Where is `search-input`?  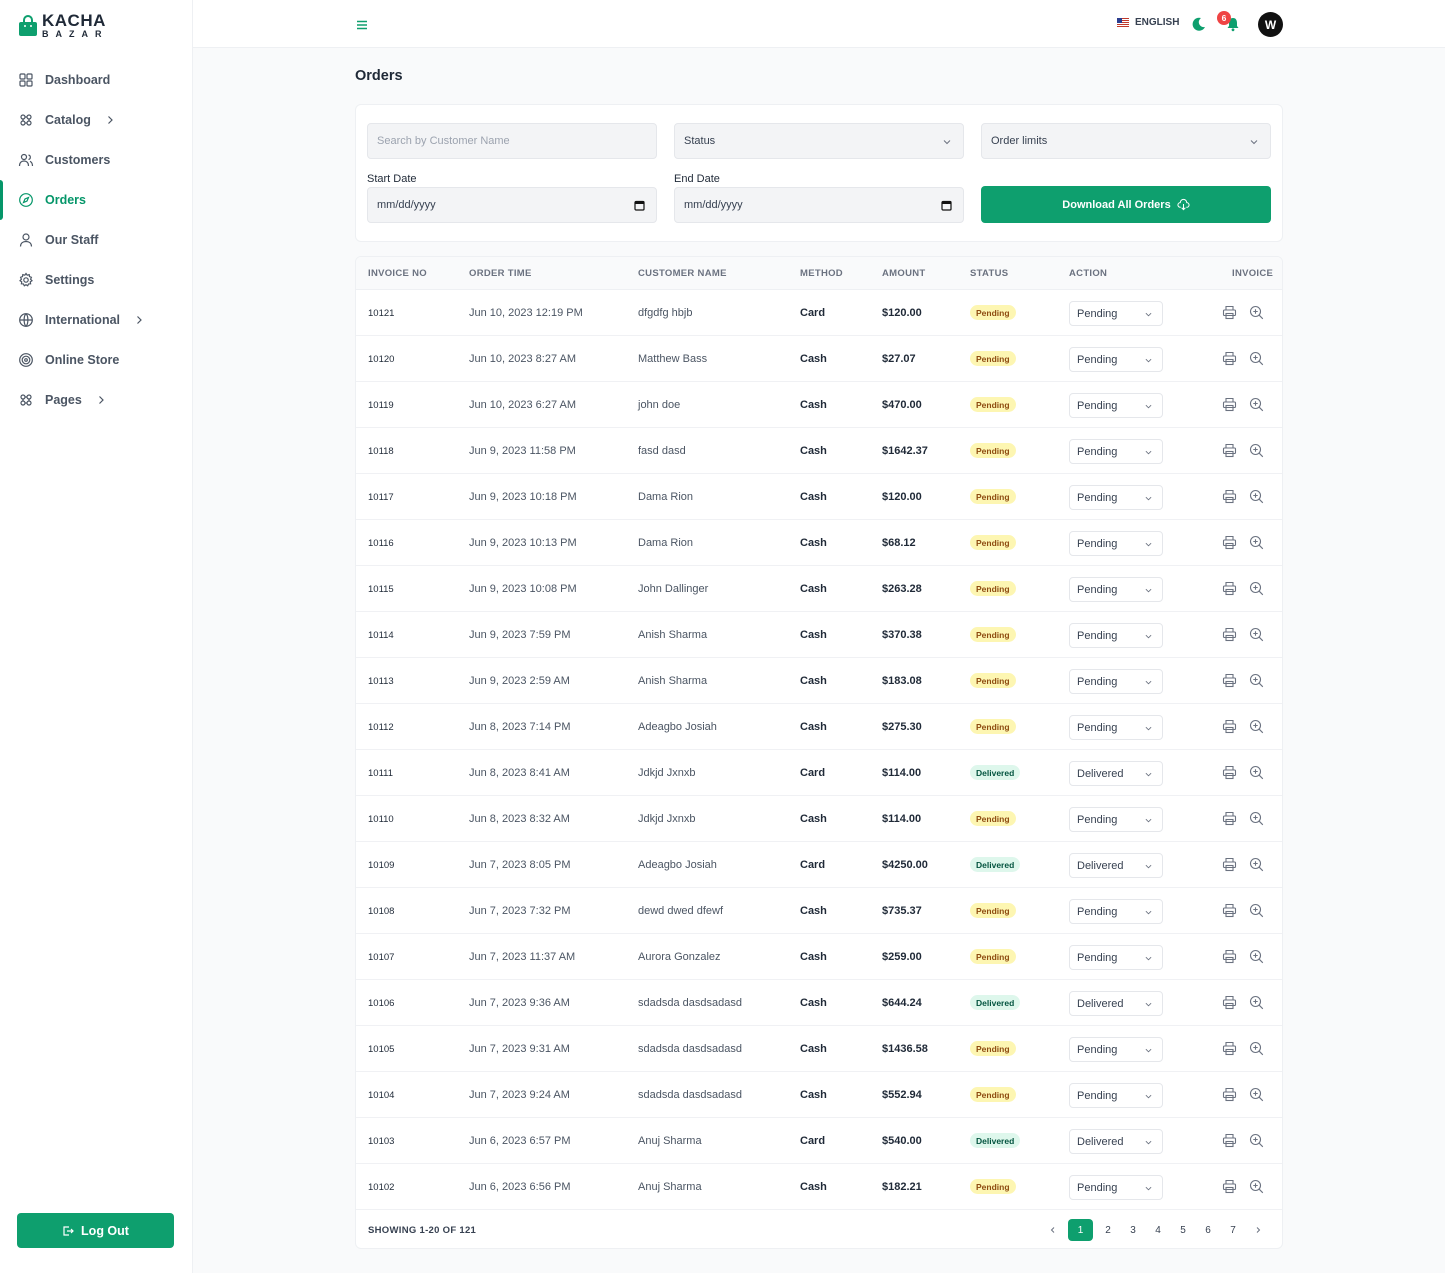 search-input is located at coordinates (512, 141).